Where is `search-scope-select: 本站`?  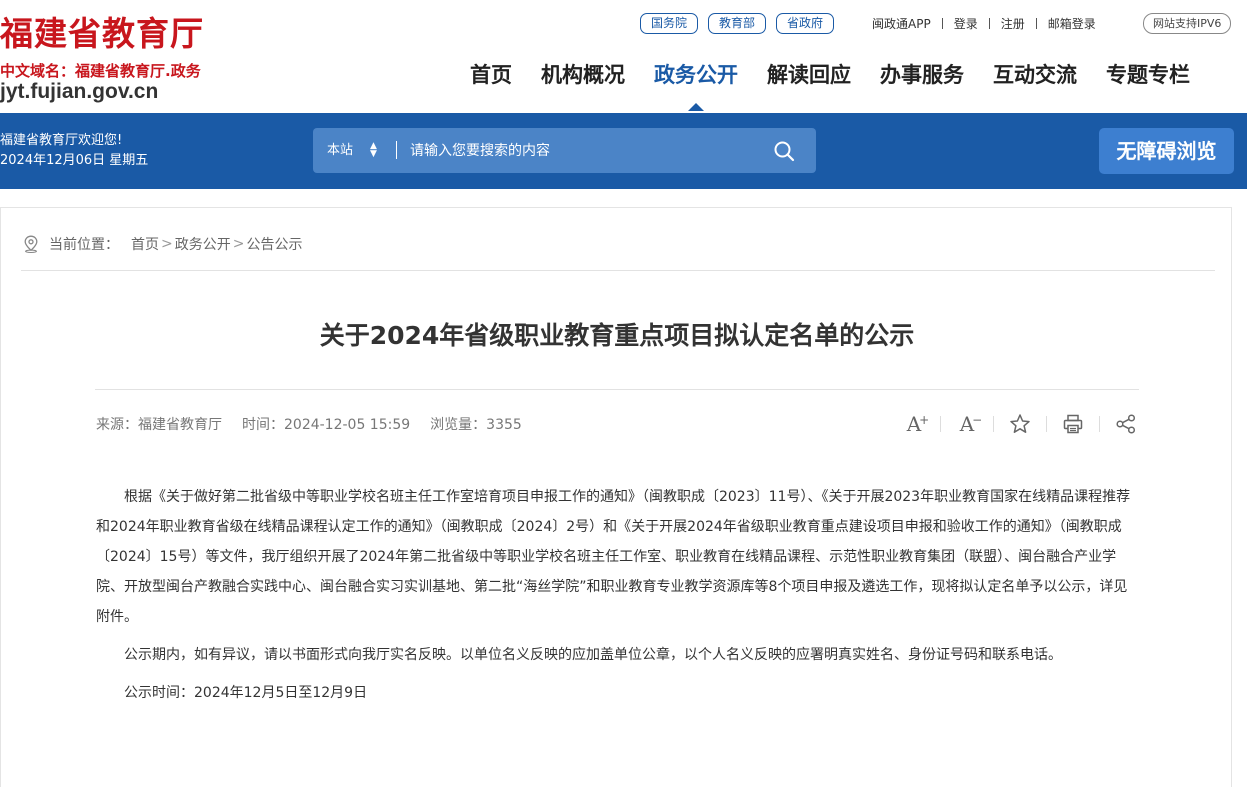
search-scope-select: 本站 is located at coordinates (340, 150).